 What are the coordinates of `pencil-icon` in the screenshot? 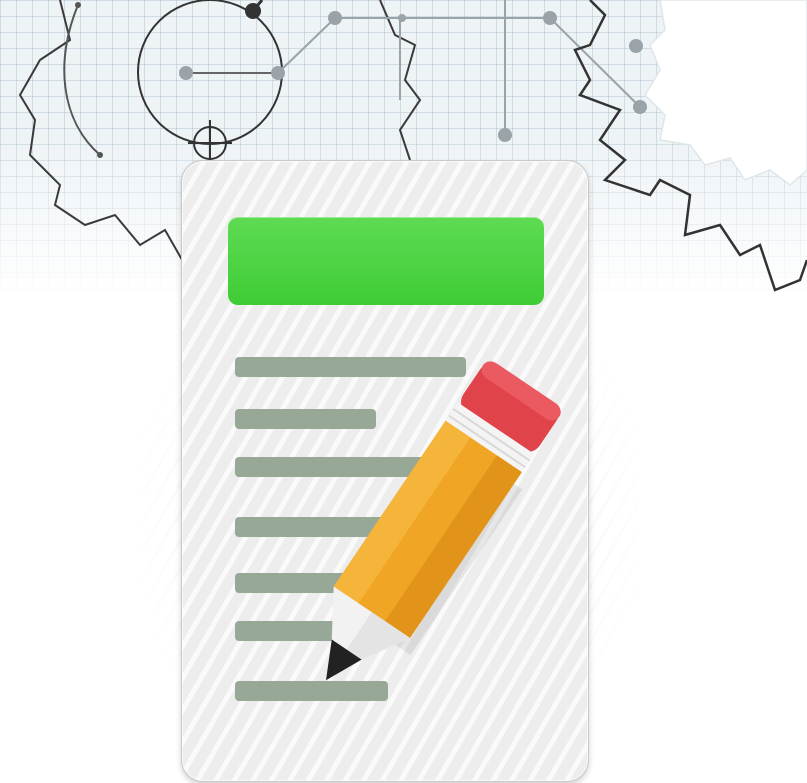 It's located at (443, 521).